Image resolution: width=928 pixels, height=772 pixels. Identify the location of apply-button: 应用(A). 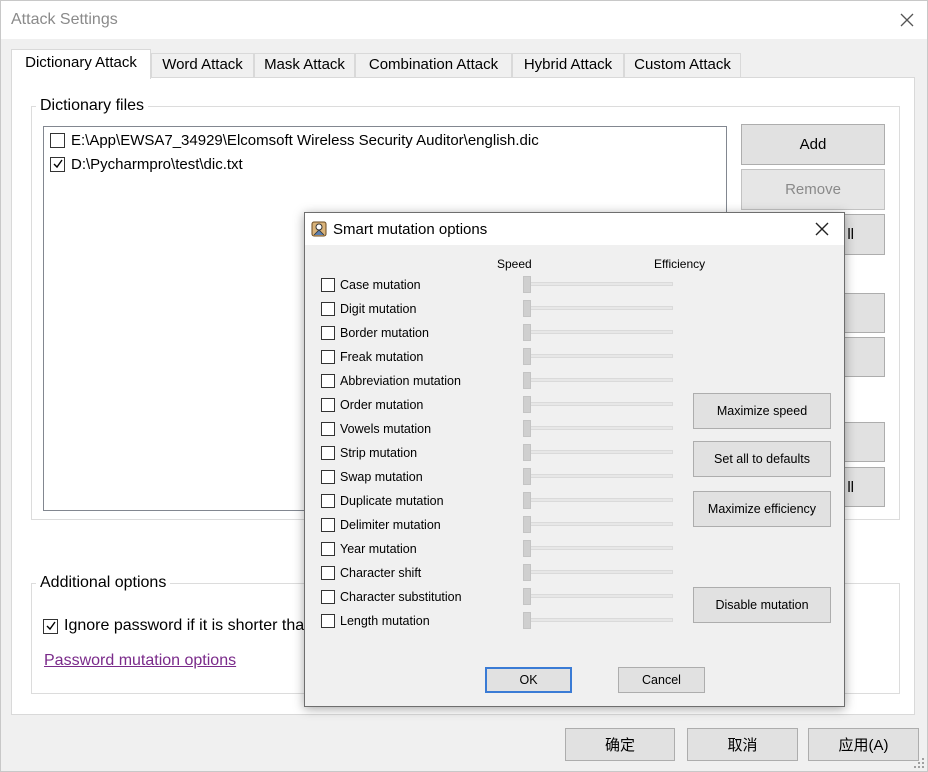
(863, 744).